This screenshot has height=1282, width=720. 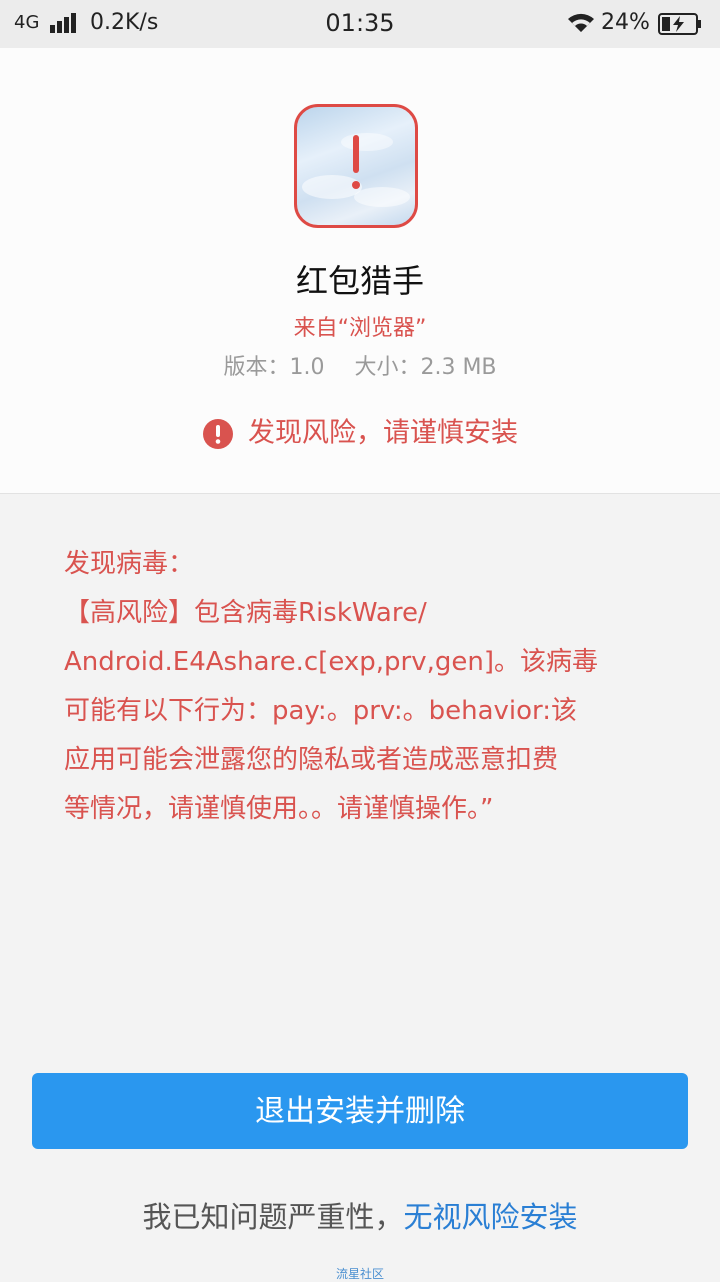 What do you see at coordinates (331, 662) in the screenshot?
I see `virus-line: Android.E4Ashare.c[exp,prv,gen]。该病毒` at bounding box center [331, 662].